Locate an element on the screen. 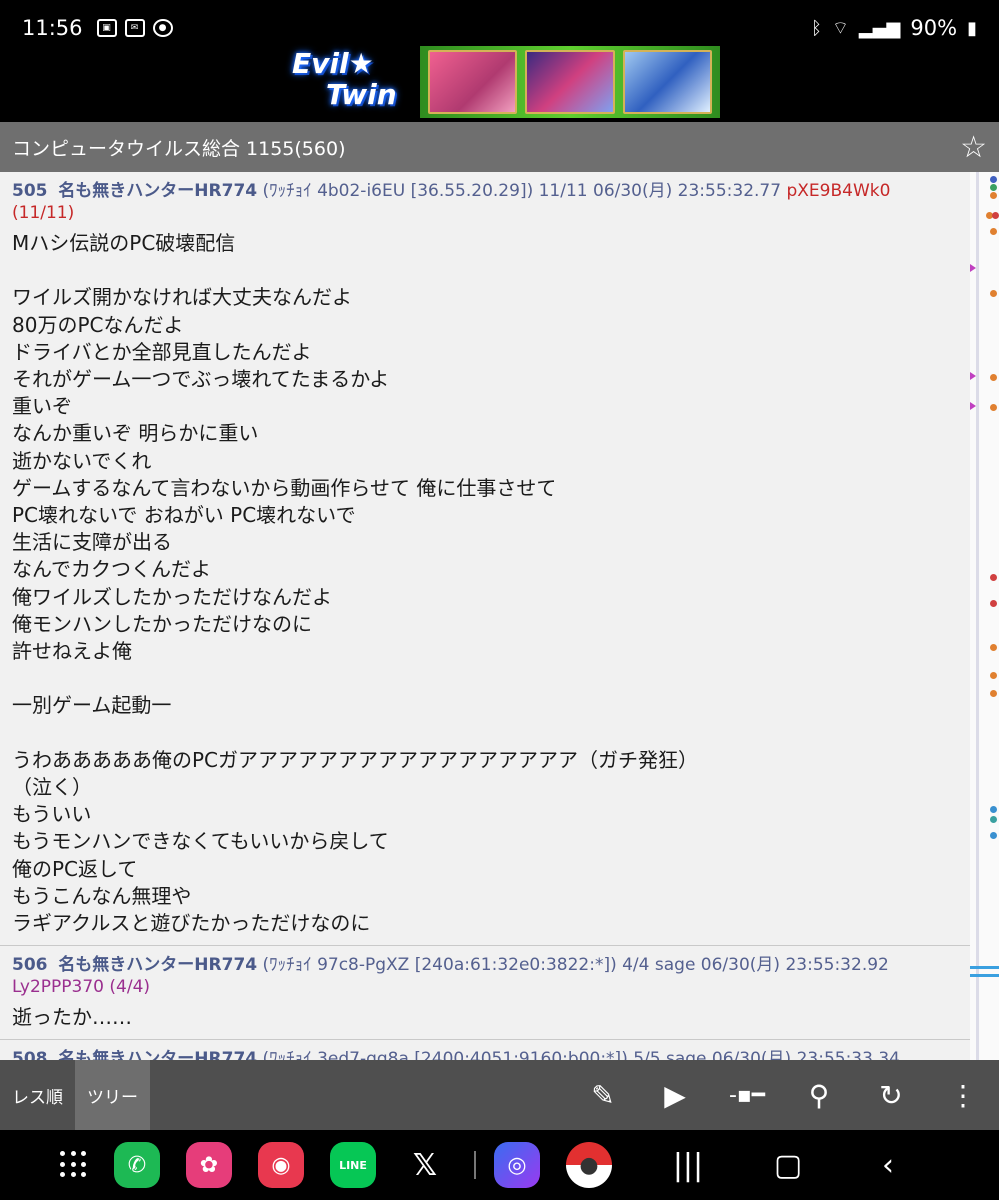 This screenshot has width=999, height=1200. bluetooth-icon: ᛒ is located at coordinates (816, 28).